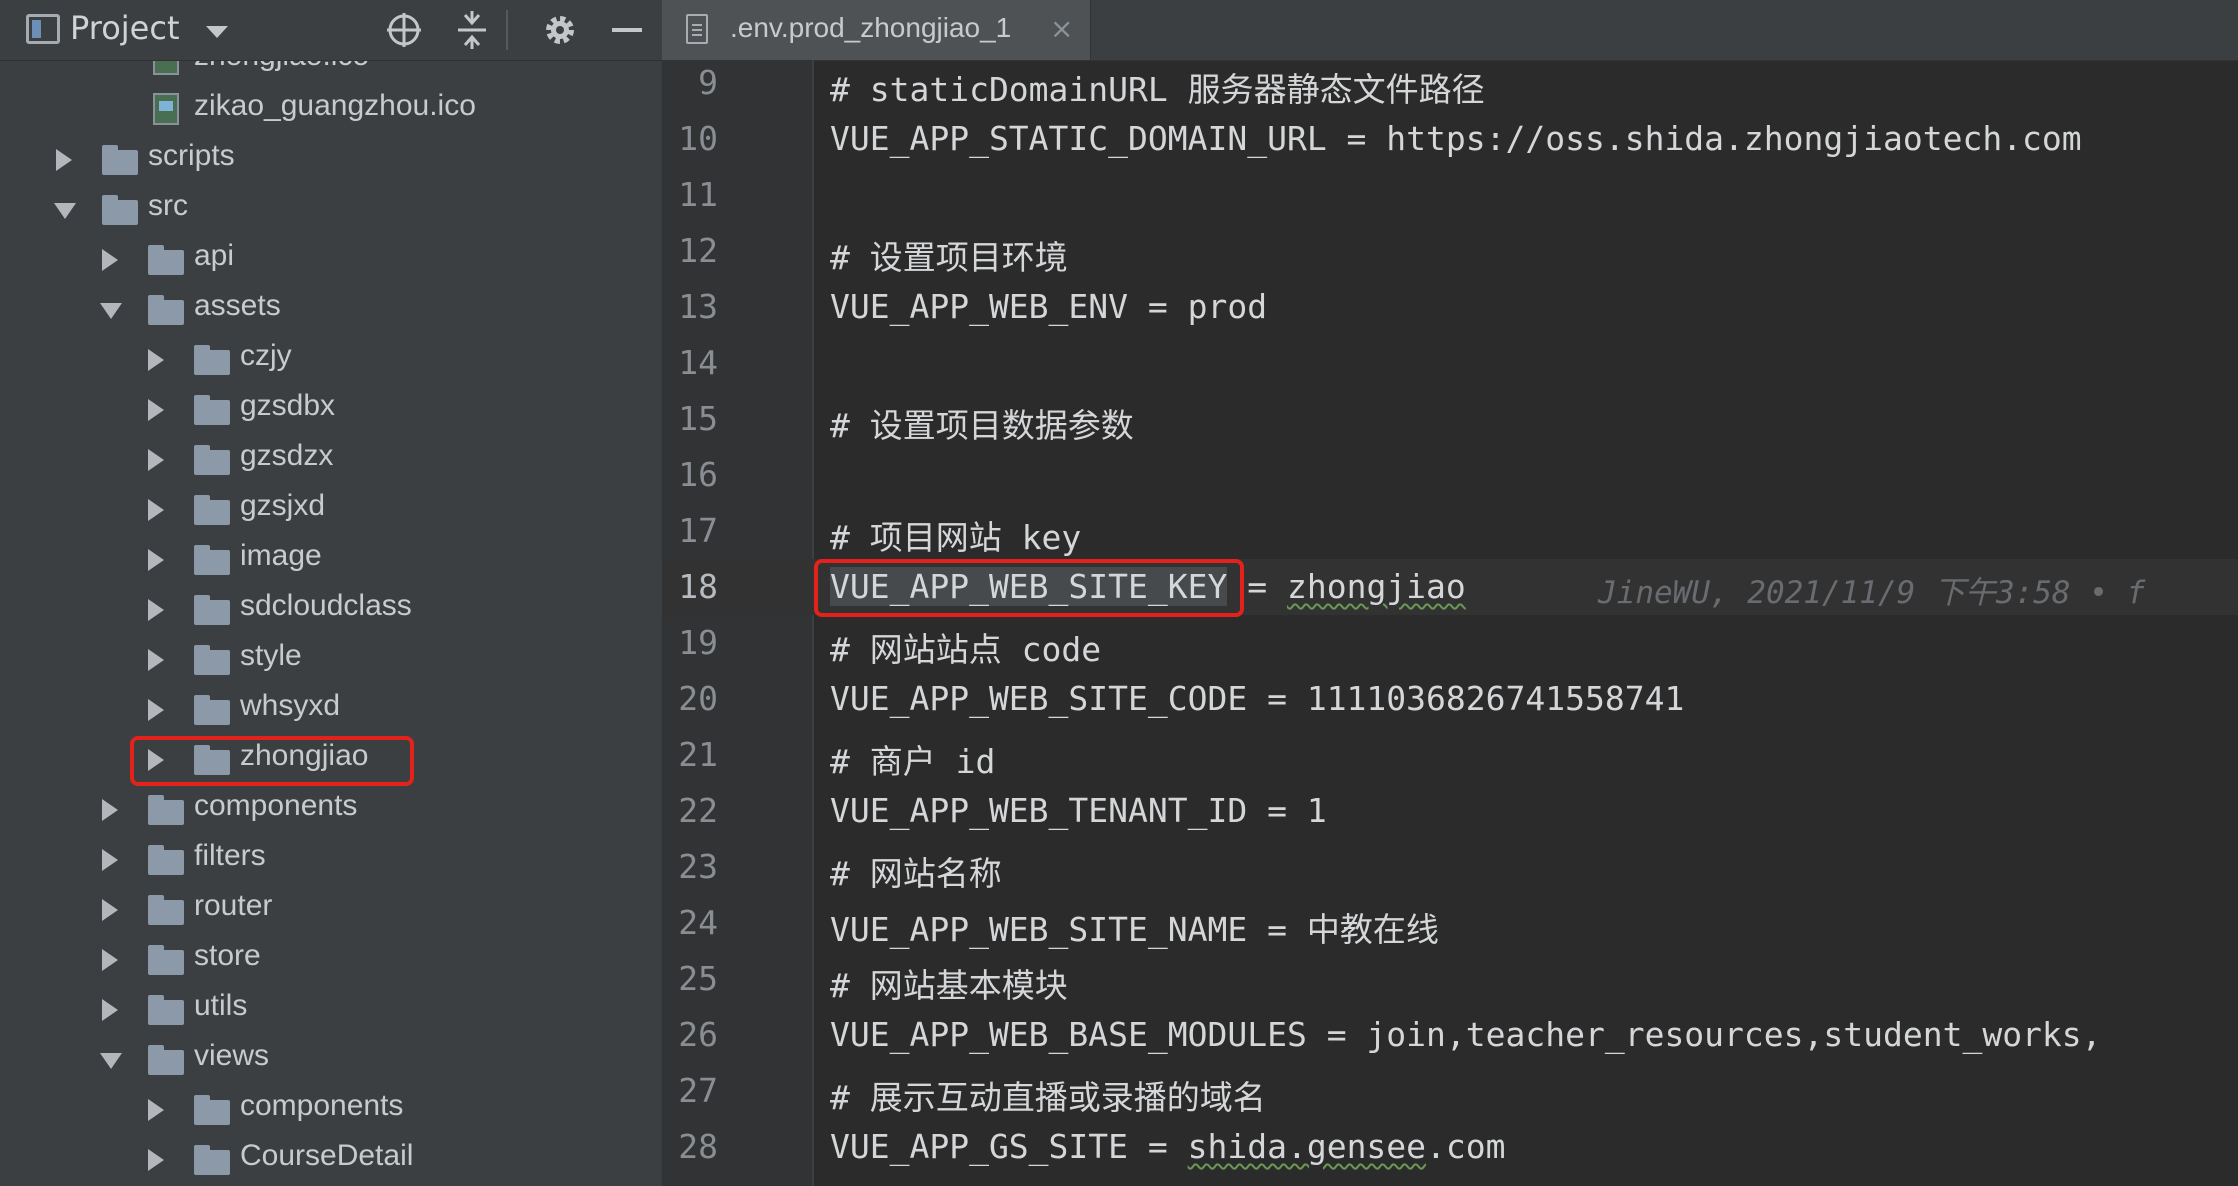 This screenshot has height=1186, width=2238. Describe the element at coordinates (331, 460) in the screenshot. I see `tree-folder-gzsdzx: gzsdzx` at that location.